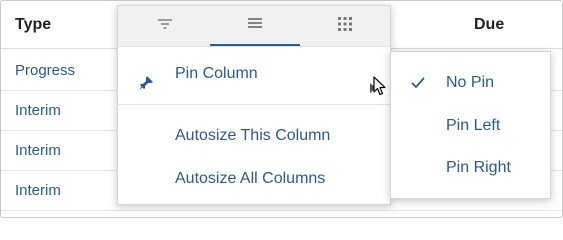 This screenshot has height=240, width=563. I want to click on grid-icon, so click(345, 26).